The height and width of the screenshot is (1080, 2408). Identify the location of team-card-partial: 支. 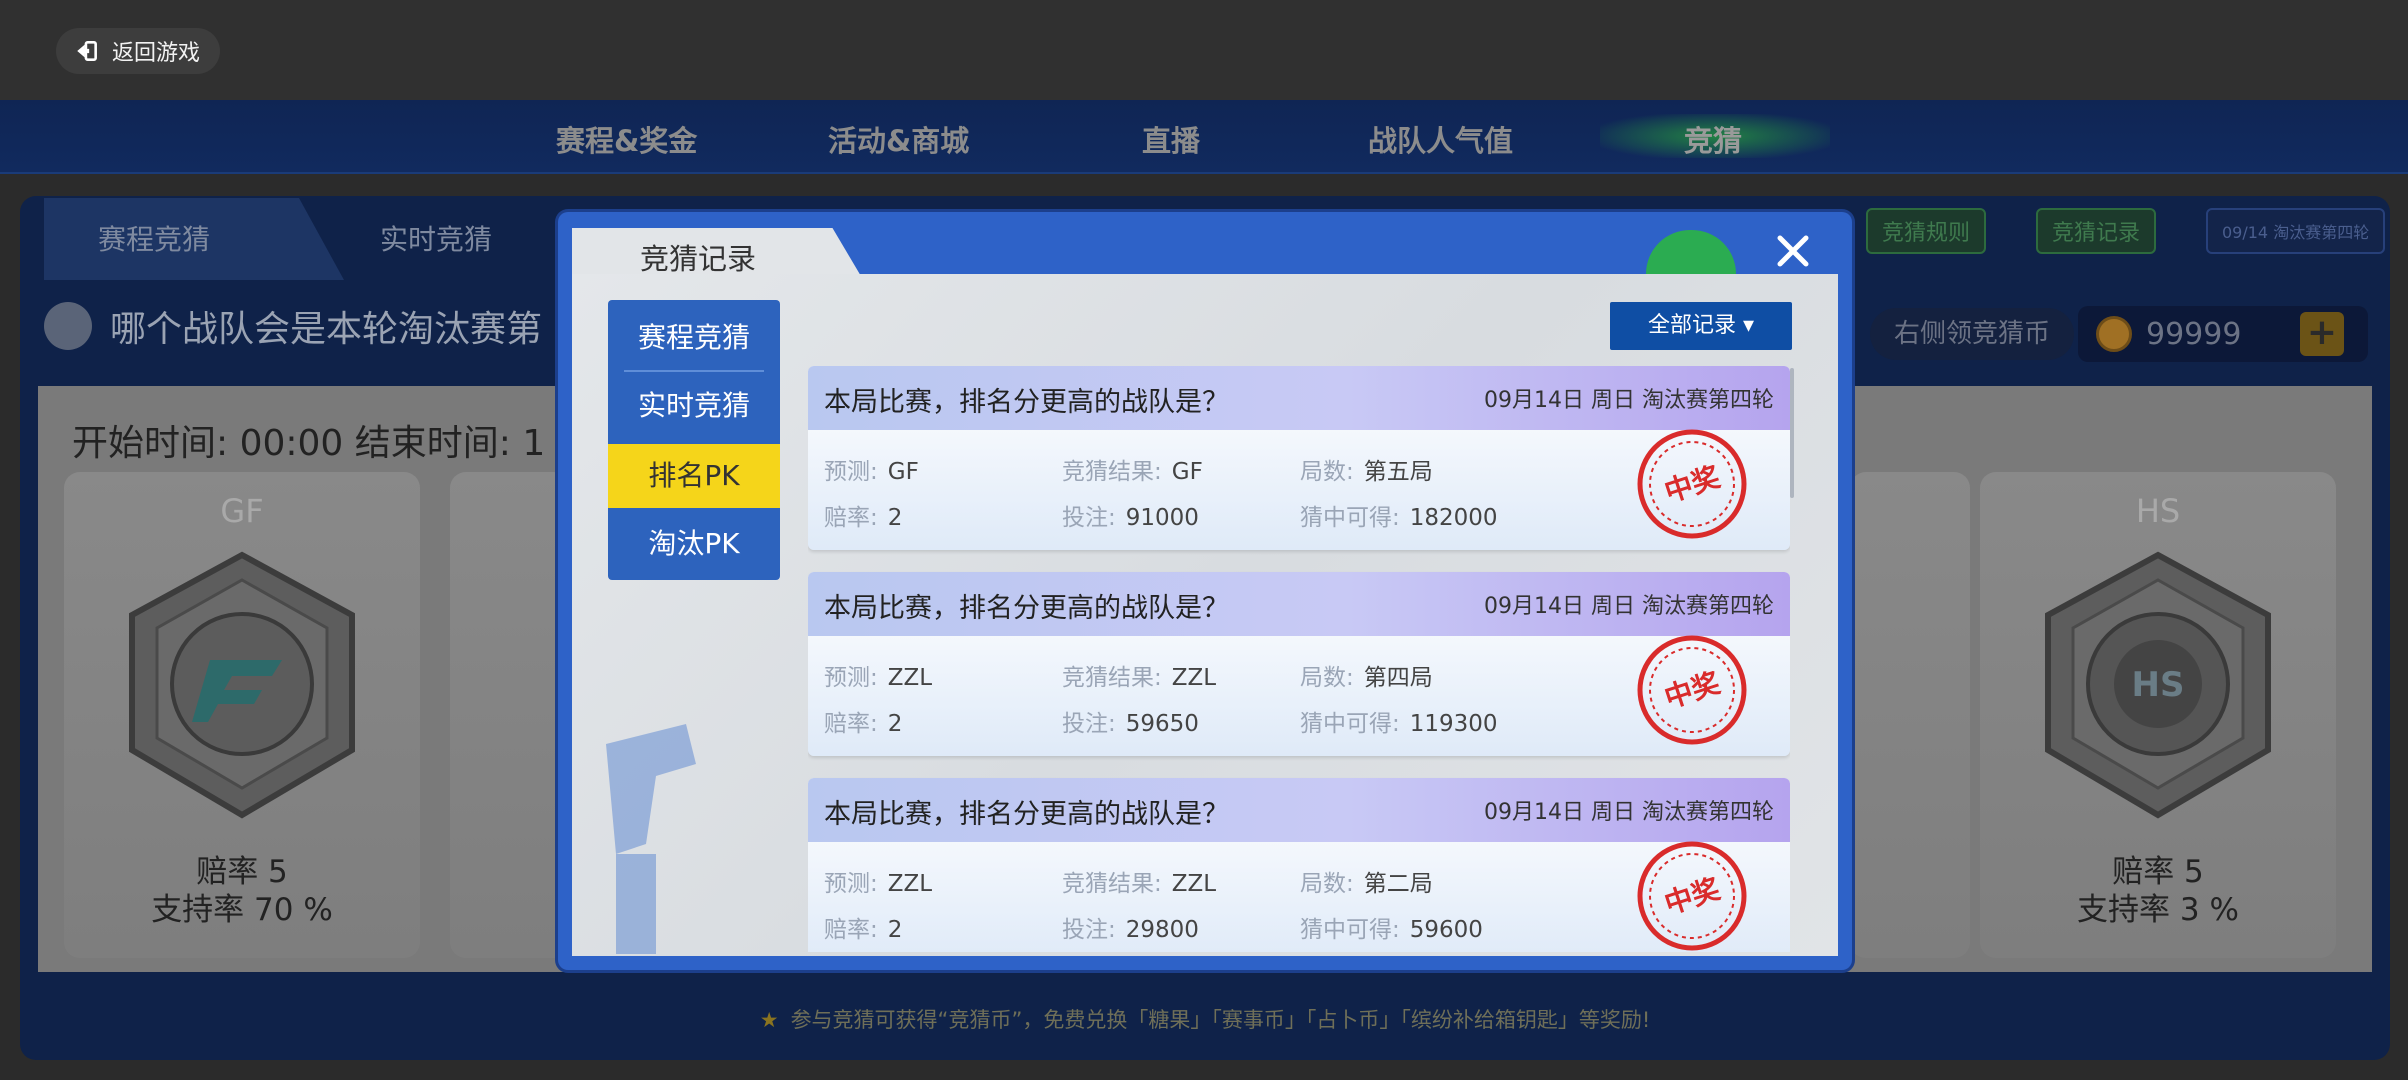
(519, 715).